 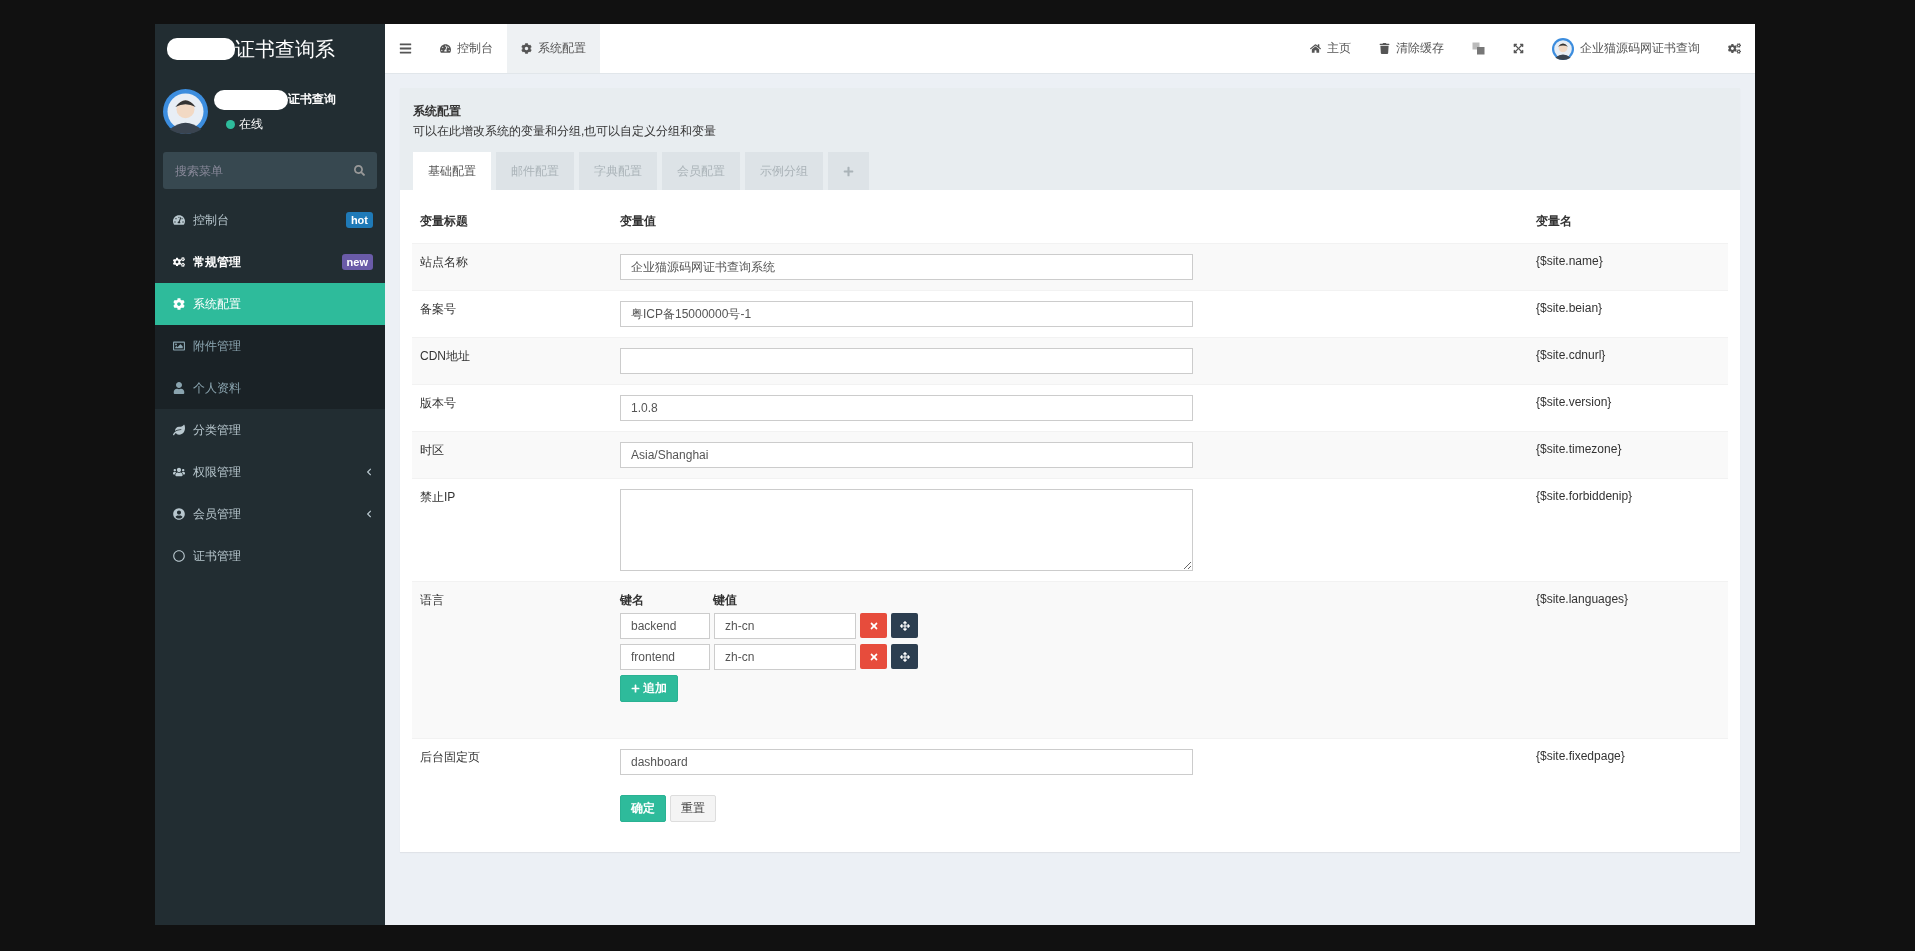 What do you see at coordinates (179, 472) in the screenshot?
I see `users-icon` at bounding box center [179, 472].